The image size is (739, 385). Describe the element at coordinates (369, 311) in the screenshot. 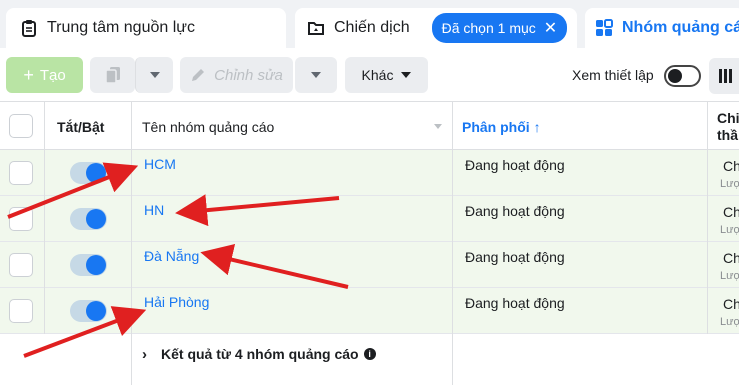

I see `table-row: Hải Phòng Đang hoạt động Ch Lượ` at that location.